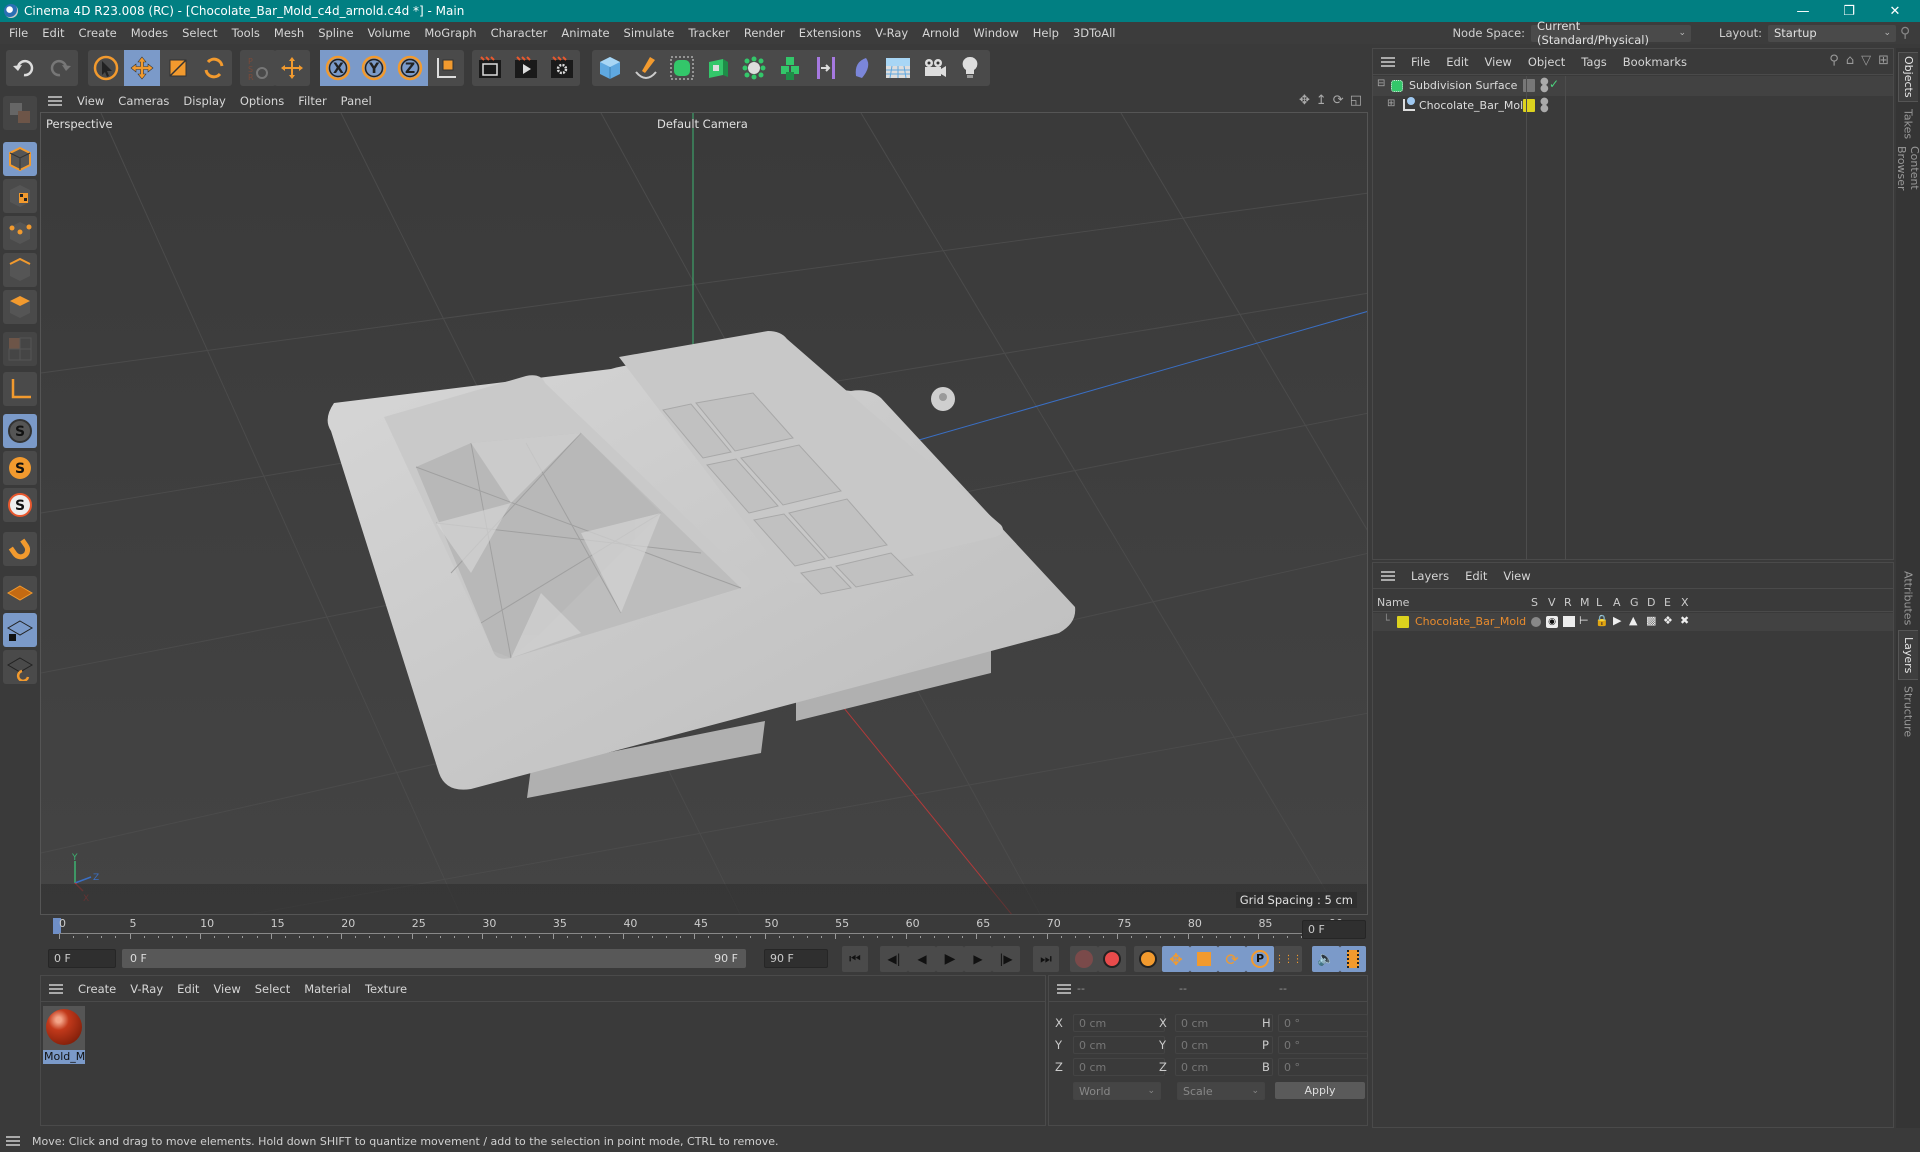 Image resolution: width=1920 pixels, height=1152 pixels. Describe the element at coordinates (1334, 929) in the screenshot. I see `current-frame-field: 0 F` at that location.